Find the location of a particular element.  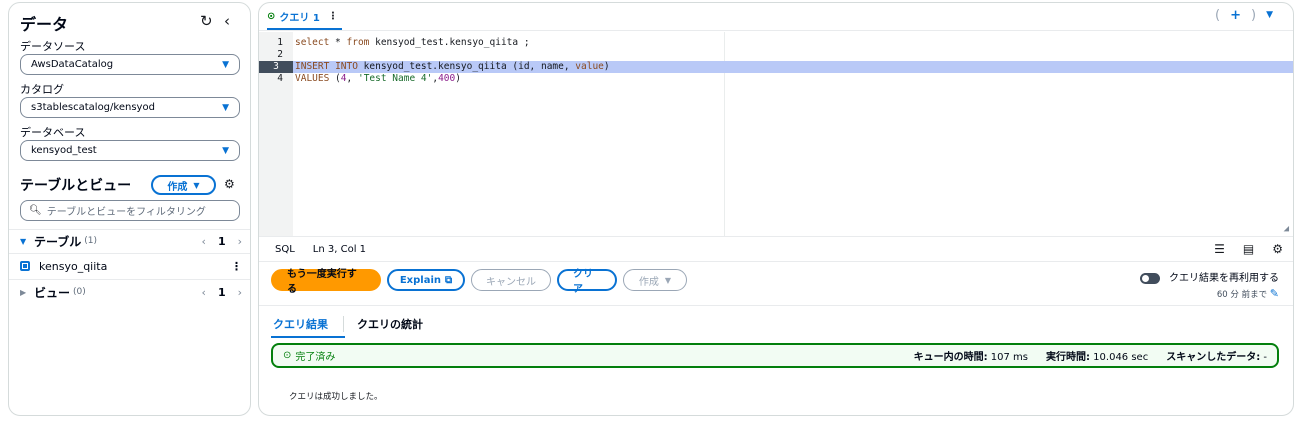

table-list-item: kensyo_qiita ⋮ is located at coordinates (131, 266).